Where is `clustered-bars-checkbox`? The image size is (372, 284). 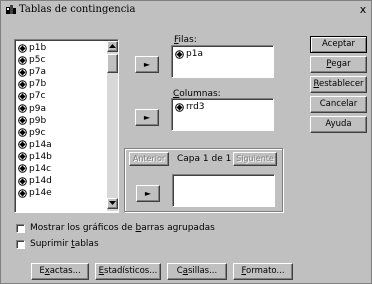
clustered-bars-checkbox is located at coordinates (20, 228).